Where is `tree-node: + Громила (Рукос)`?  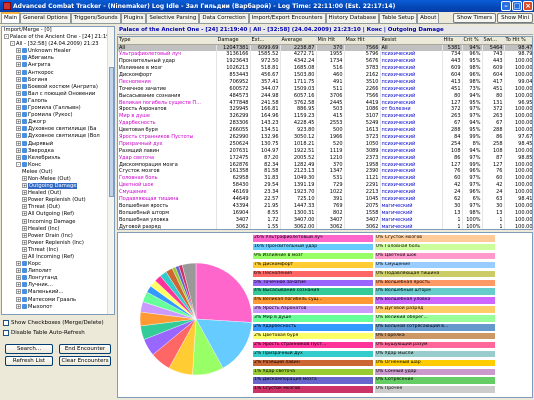
tree-node: + Громила (Рукос) is located at coordinates (58, 115).